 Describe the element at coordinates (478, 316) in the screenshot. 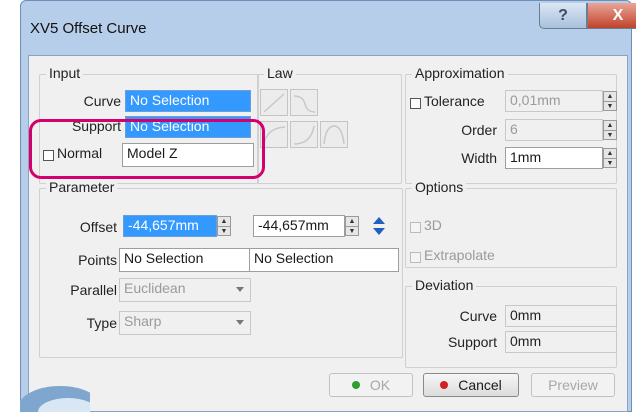

I see `deviation-curve-label: Curve` at that location.